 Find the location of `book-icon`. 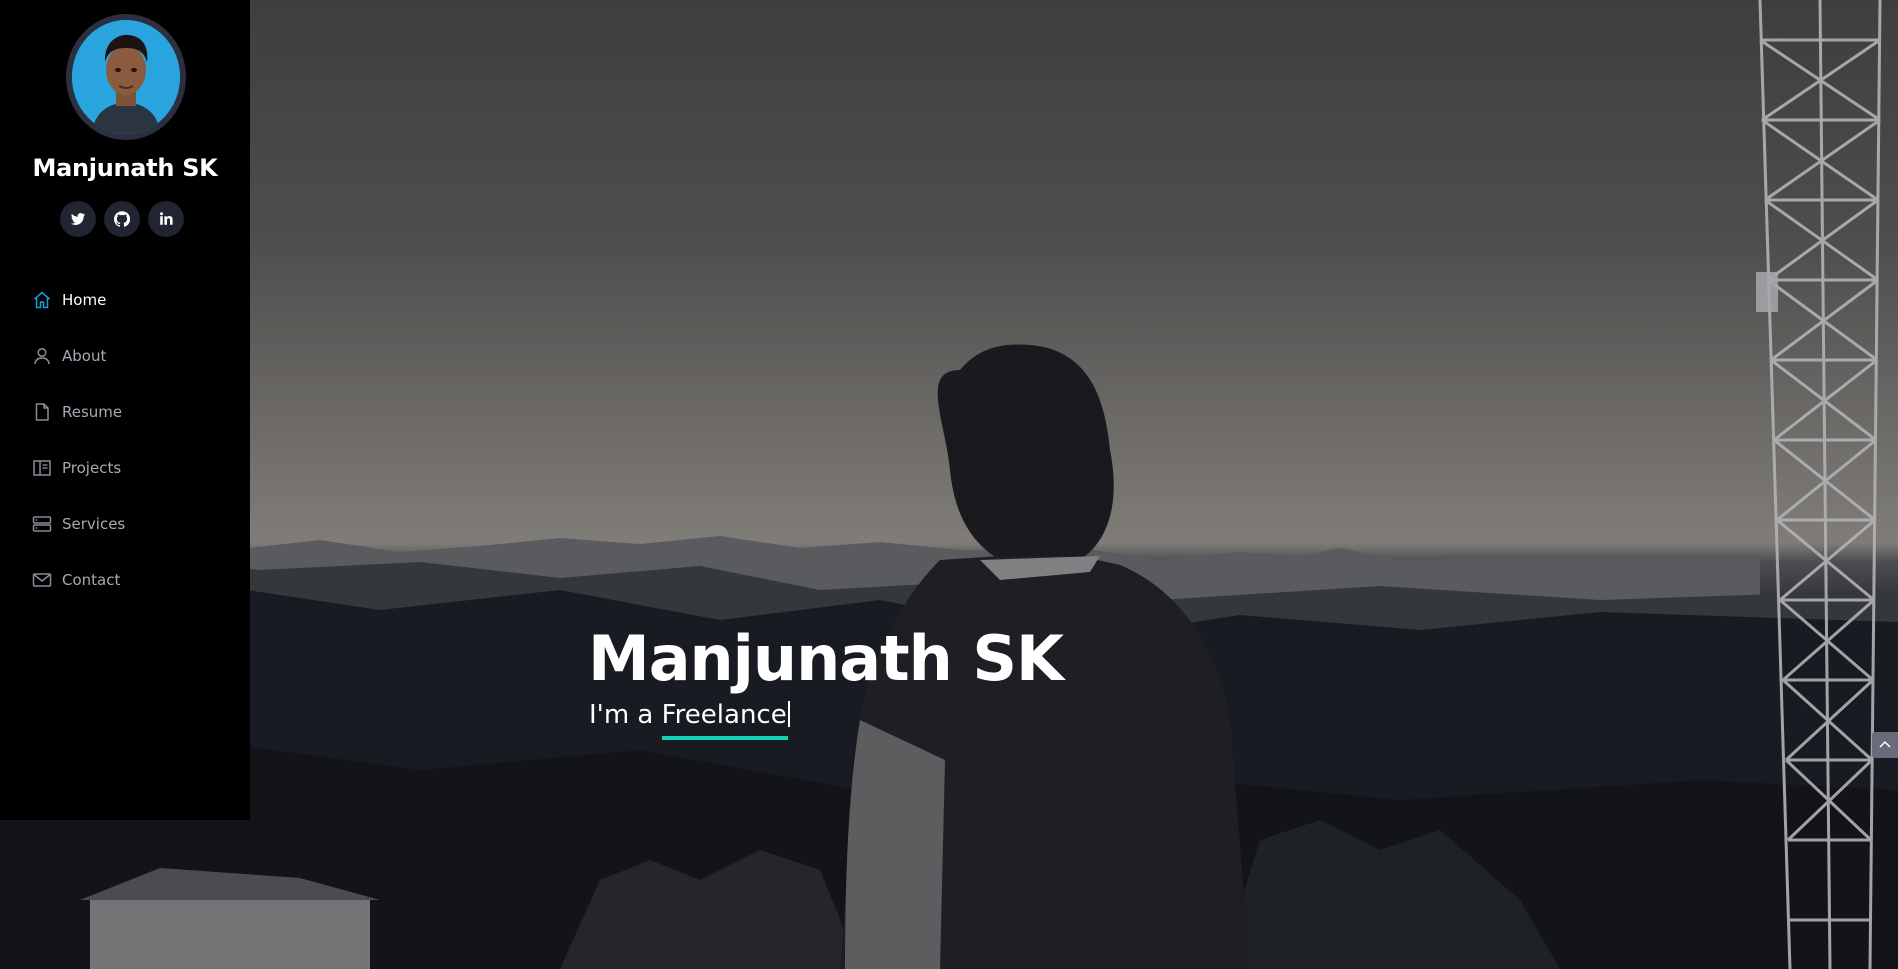

book-icon is located at coordinates (42, 468).